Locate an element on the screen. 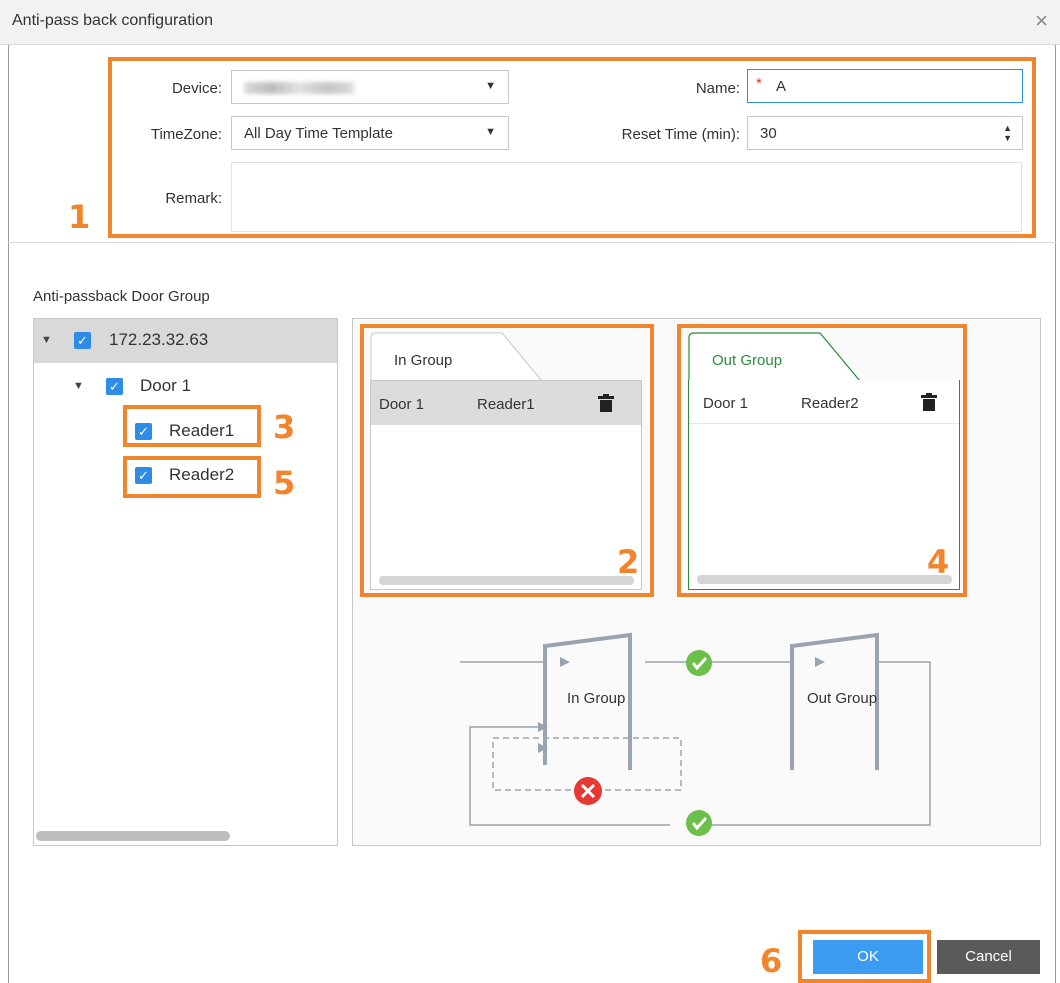 The image size is (1060, 983). close-icon: × is located at coordinates (1041, 21).